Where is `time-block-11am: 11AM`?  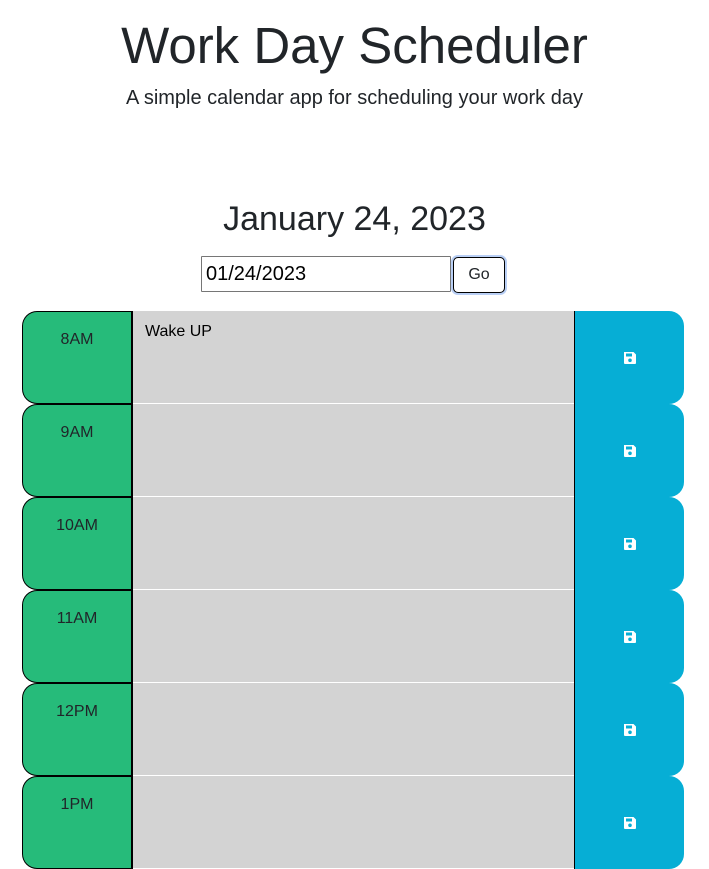
time-block-11am: 11AM is located at coordinates (353, 636).